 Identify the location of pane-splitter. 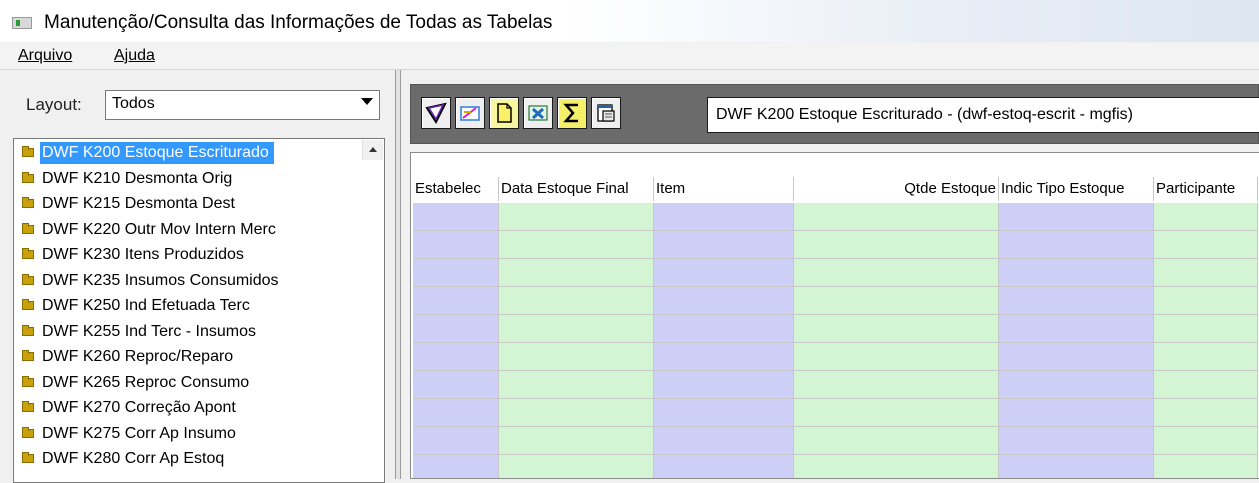
(398, 274).